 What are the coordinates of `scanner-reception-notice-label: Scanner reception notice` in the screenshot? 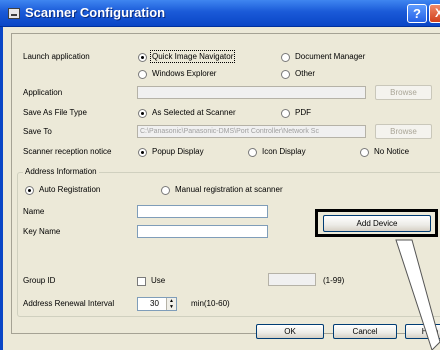 It's located at (67, 151).